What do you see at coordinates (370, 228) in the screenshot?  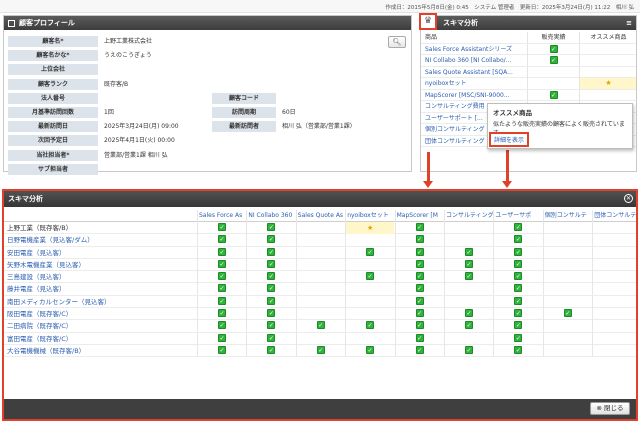 I see `matrix-cell: ★` at bounding box center [370, 228].